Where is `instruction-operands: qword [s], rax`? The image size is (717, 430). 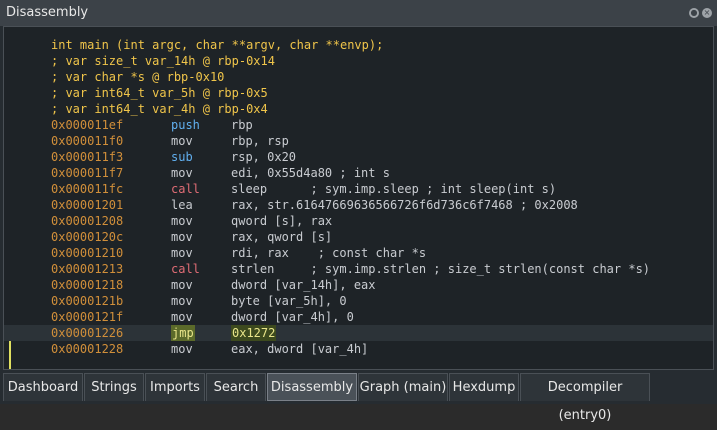
instruction-operands: qword [s], rax is located at coordinates (282, 221).